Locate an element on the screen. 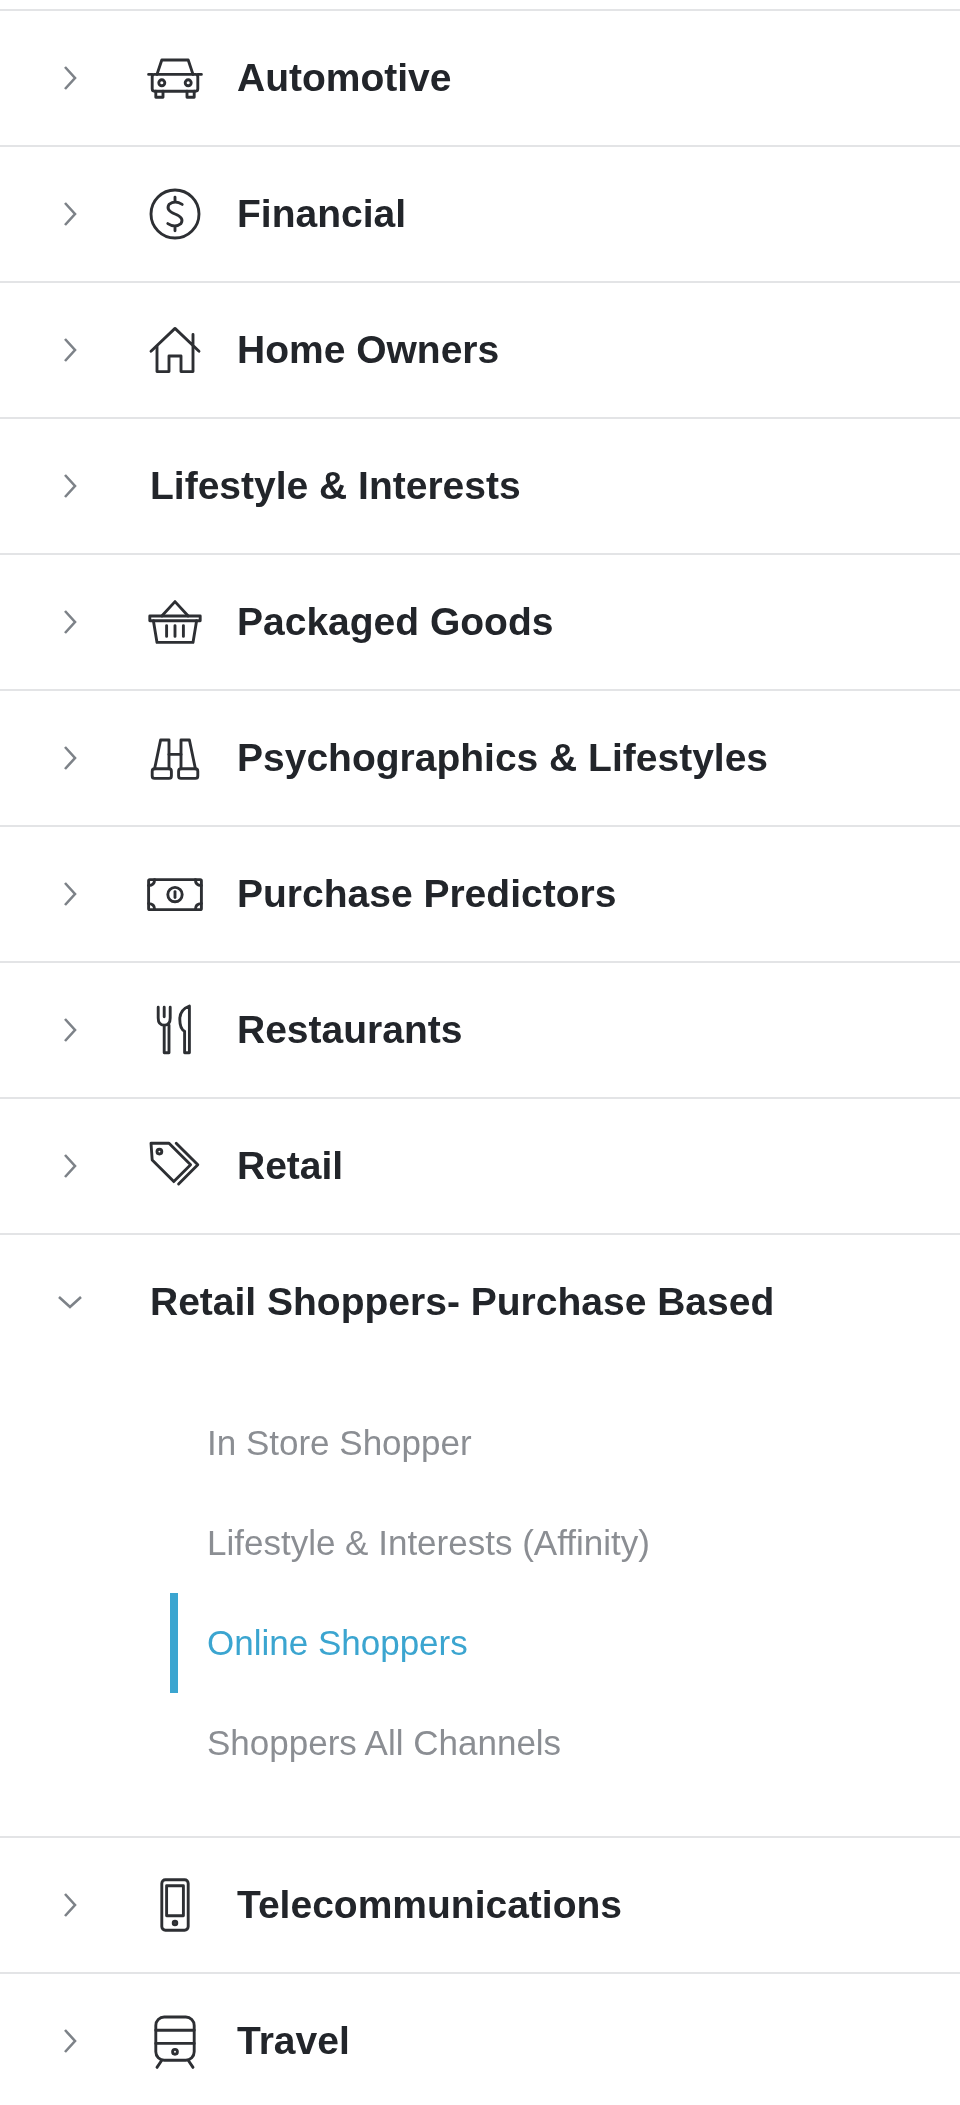 The image size is (960, 2105). category-label: Restaurants is located at coordinates (350, 1030).